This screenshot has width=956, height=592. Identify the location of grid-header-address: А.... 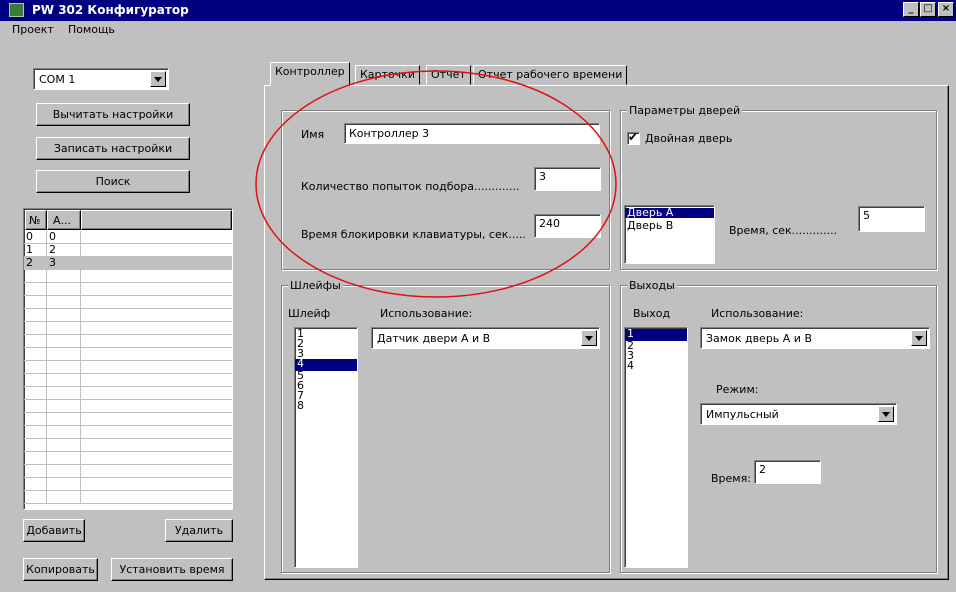
(64, 220).